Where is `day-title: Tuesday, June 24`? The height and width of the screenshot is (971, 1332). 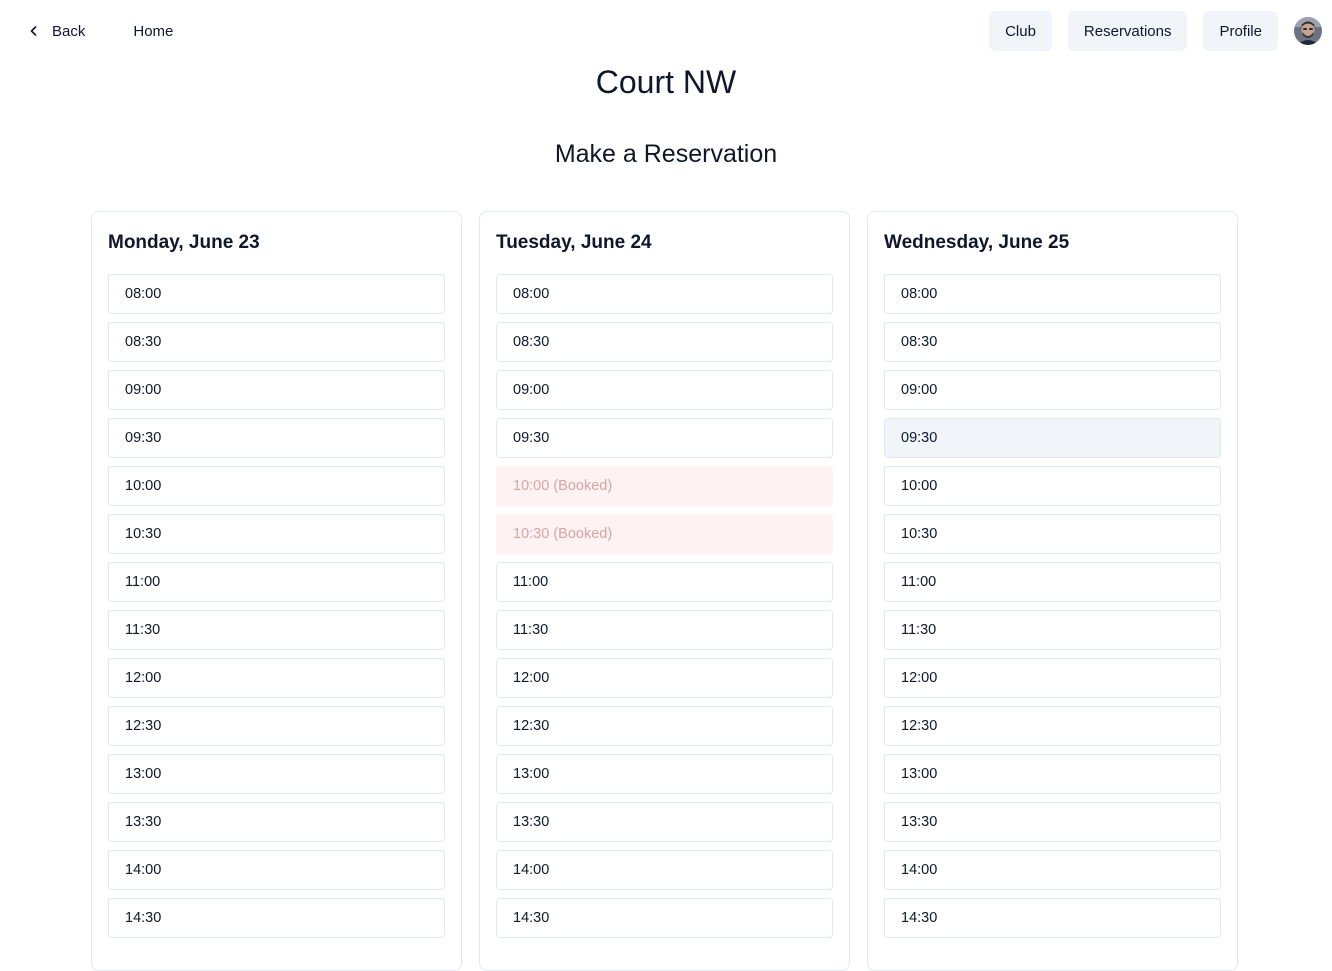 day-title: Tuesday, June 24 is located at coordinates (574, 242).